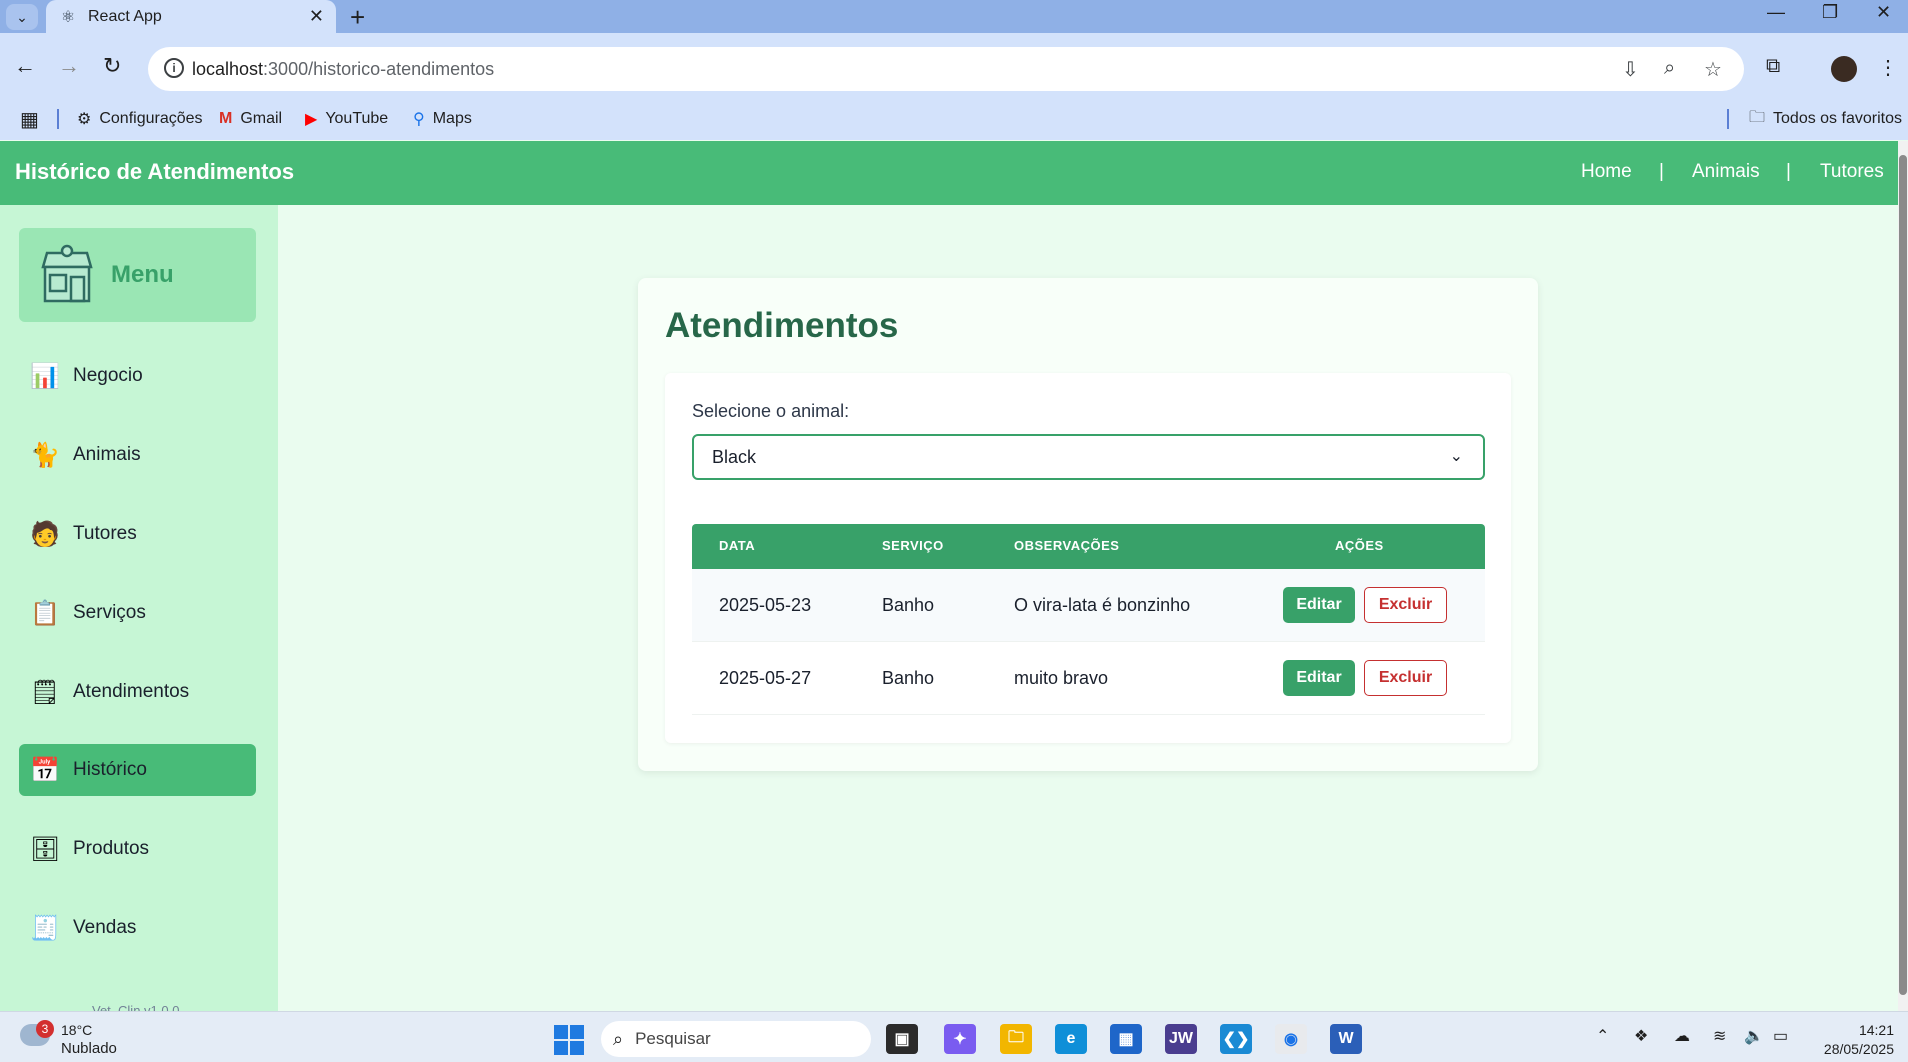 The height and width of the screenshot is (1062, 1908). What do you see at coordinates (1773, 66) in the screenshot?
I see `extensions-icon: ⧉` at bounding box center [1773, 66].